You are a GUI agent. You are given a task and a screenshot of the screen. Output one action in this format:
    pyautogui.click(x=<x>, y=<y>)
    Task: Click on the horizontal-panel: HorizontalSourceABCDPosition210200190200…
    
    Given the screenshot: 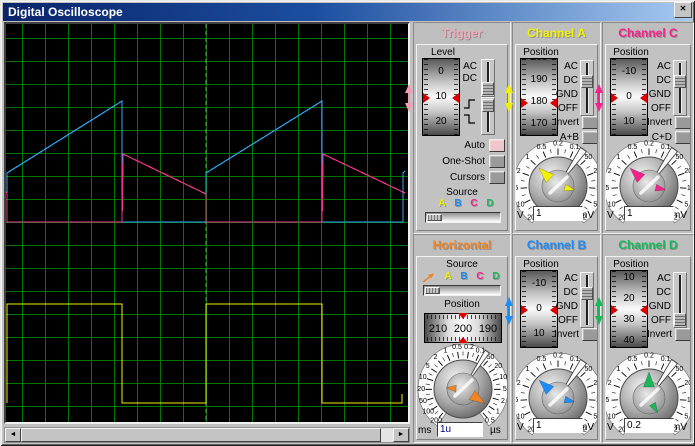 What is the action you would take?
    pyautogui.click(x=462, y=338)
    